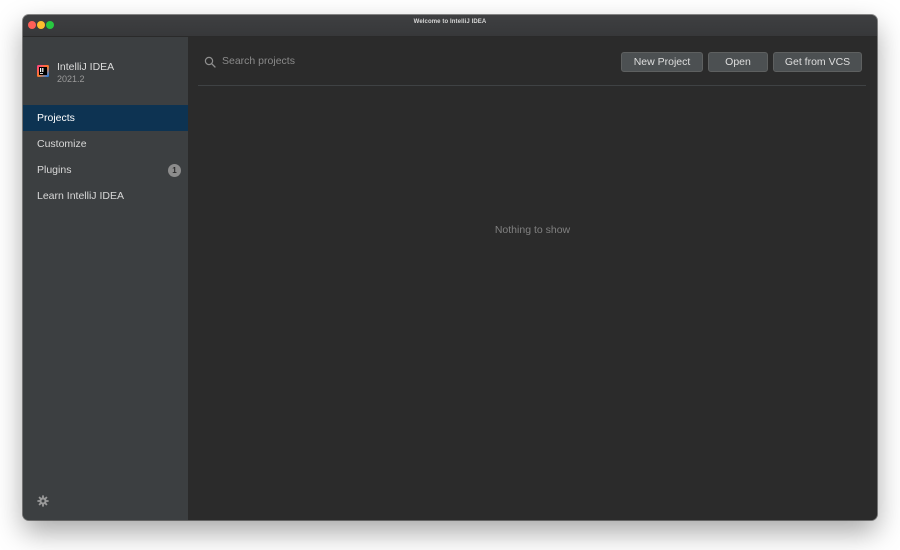 Image resolution: width=900 pixels, height=550 pixels. Describe the element at coordinates (43, 501) in the screenshot. I see `gear-icon` at that location.